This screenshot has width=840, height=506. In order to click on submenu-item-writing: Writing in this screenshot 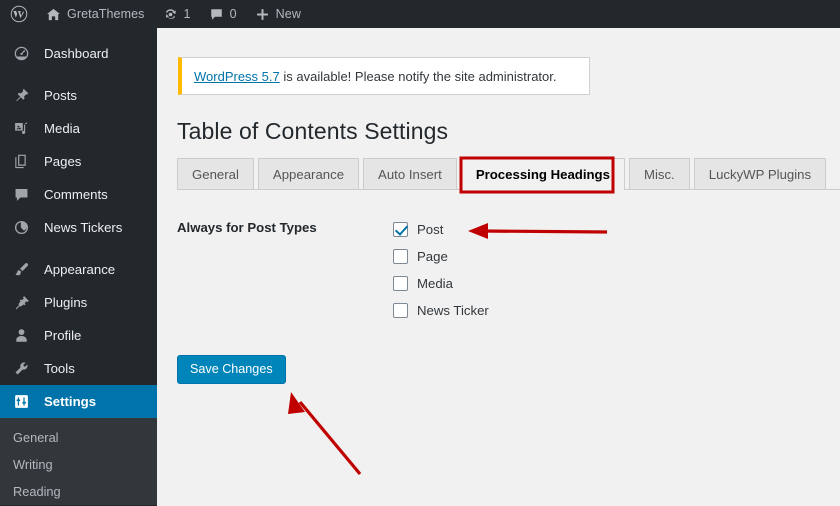, I will do `click(78, 464)`.